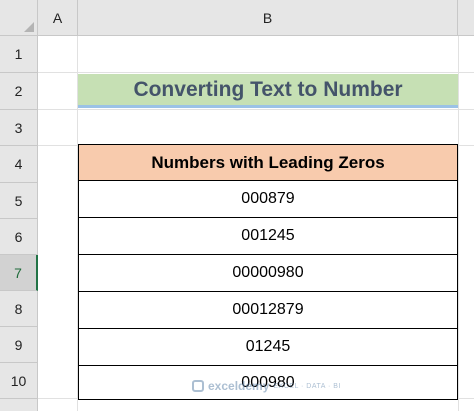  Describe the element at coordinates (19, 237) in the screenshot. I see `row-header-6: 6` at that location.